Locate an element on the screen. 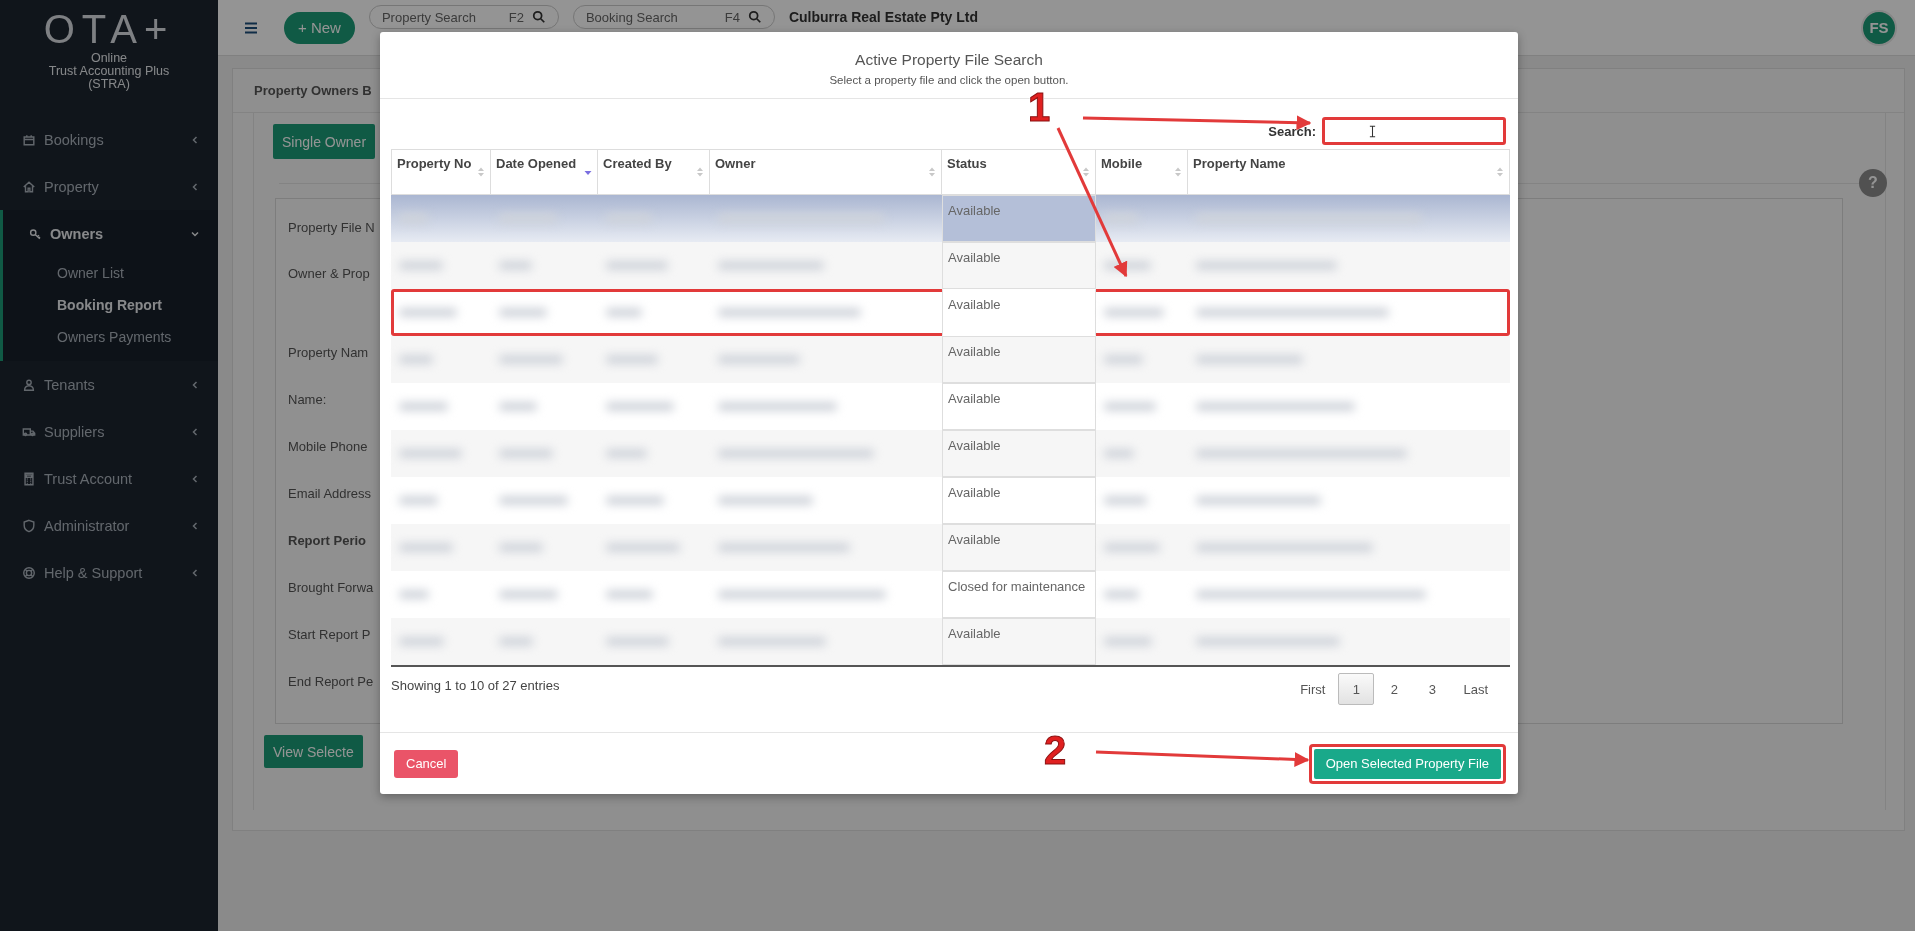 The width and height of the screenshot is (1915, 931). key-icon is located at coordinates (35, 233).